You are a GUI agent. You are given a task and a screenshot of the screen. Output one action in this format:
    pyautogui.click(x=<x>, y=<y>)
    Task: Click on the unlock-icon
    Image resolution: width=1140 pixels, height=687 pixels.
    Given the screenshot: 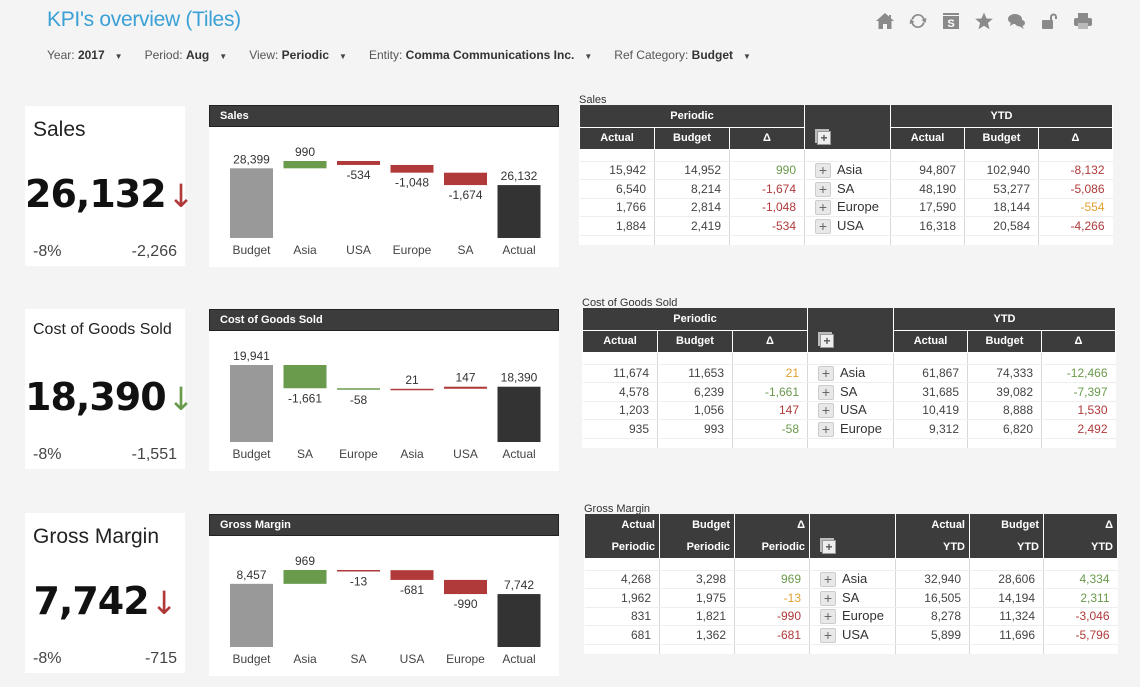 What is the action you would take?
    pyautogui.click(x=1049, y=21)
    